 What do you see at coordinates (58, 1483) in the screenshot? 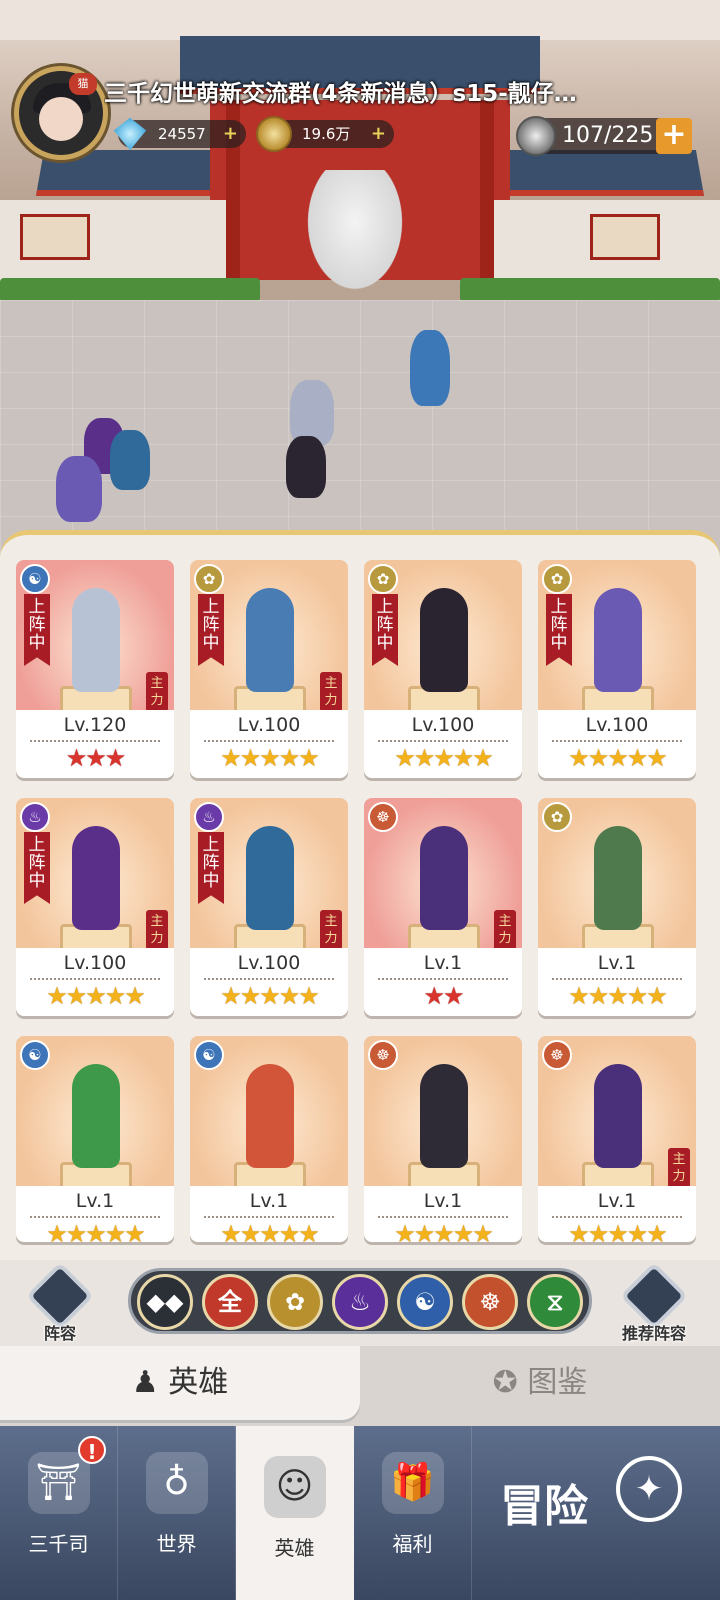
I see `temple-icon: ⛩` at bounding box center [58, 1483].